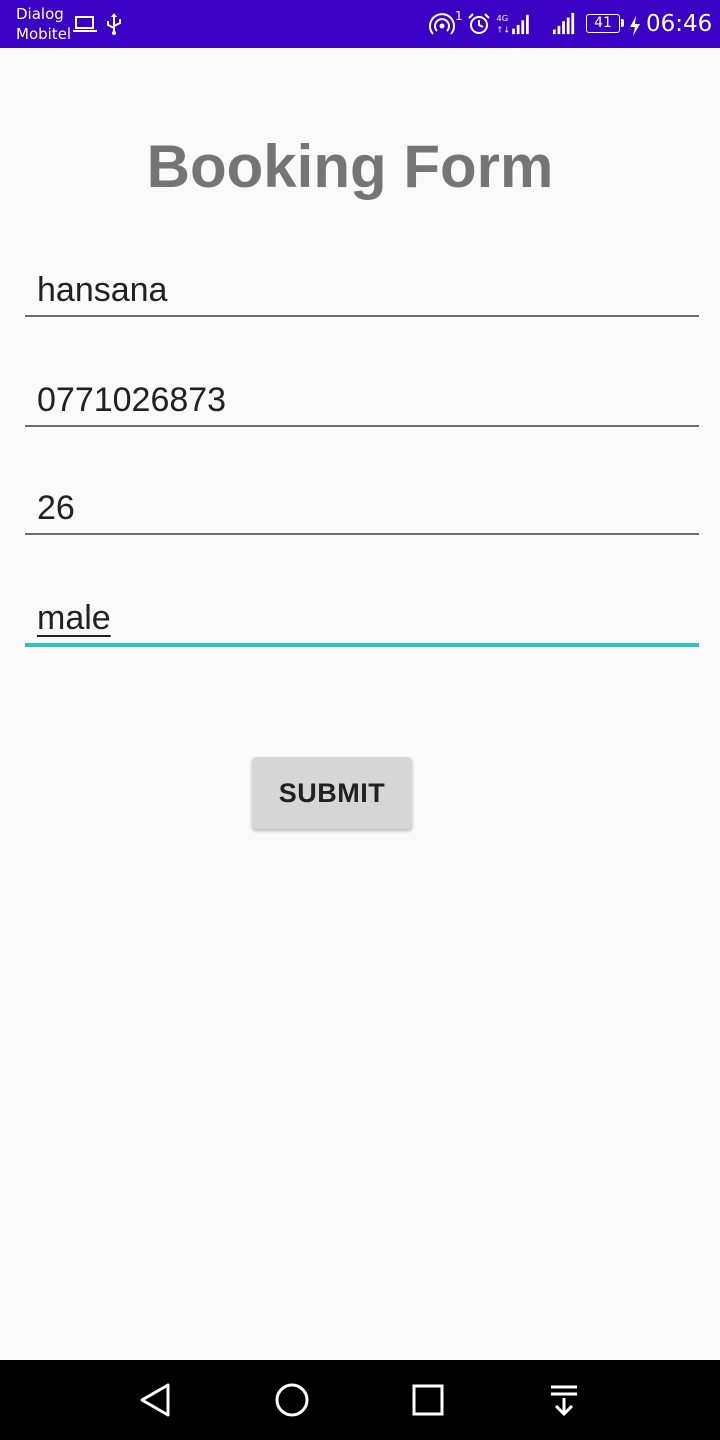  What do you see at coordinates (479, 23) in the screenshot?
I see `alarm-icon` at bounding box center [479, 23].